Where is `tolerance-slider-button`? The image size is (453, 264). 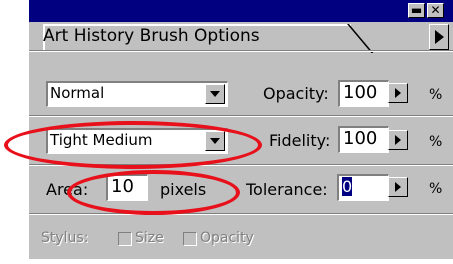
tolerance-slider-button is located at coordinates (398, 187).